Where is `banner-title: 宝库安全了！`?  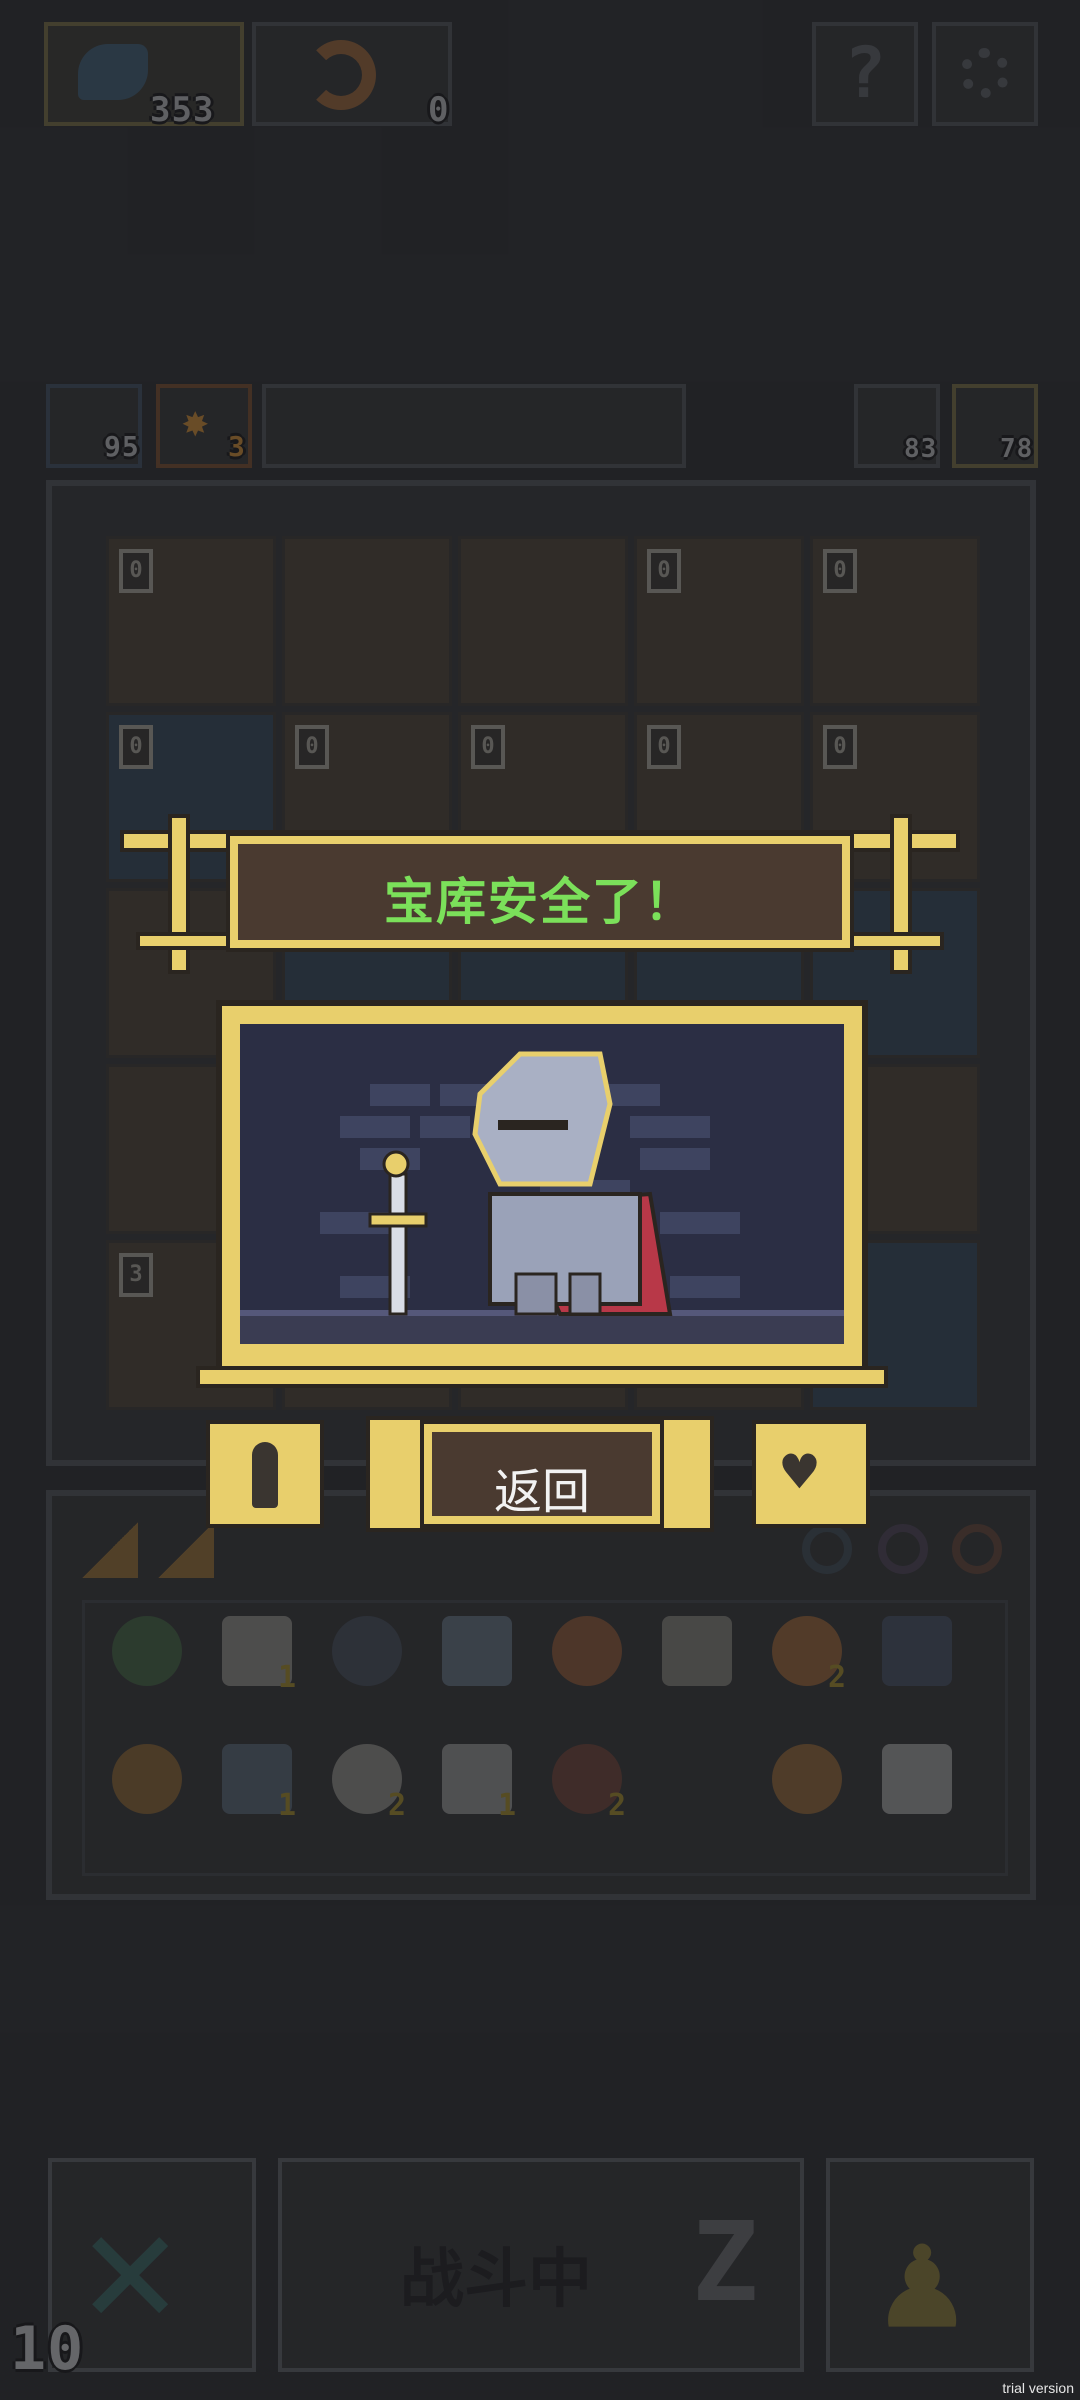
banner-title: 宝库安全了！ is located at coordinates (540, 902).